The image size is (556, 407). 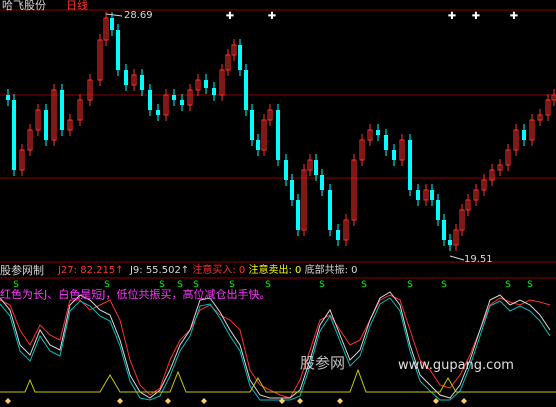 What do you see at coordinates (22, 271) in the screenshot?
I see `indicator-name: 股参网制` at bounding box center [22, 271].